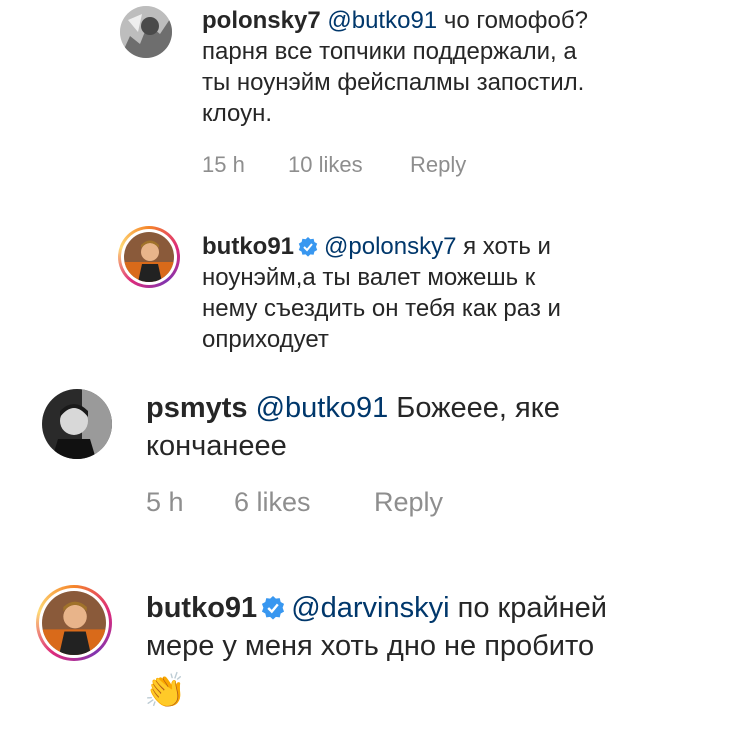 This screenshot has width=730, height=730. What do you see at coordinates (390, 246) in the screenshot?
I see `mention-link: @polonsky7` at bounding box center [390, 246].